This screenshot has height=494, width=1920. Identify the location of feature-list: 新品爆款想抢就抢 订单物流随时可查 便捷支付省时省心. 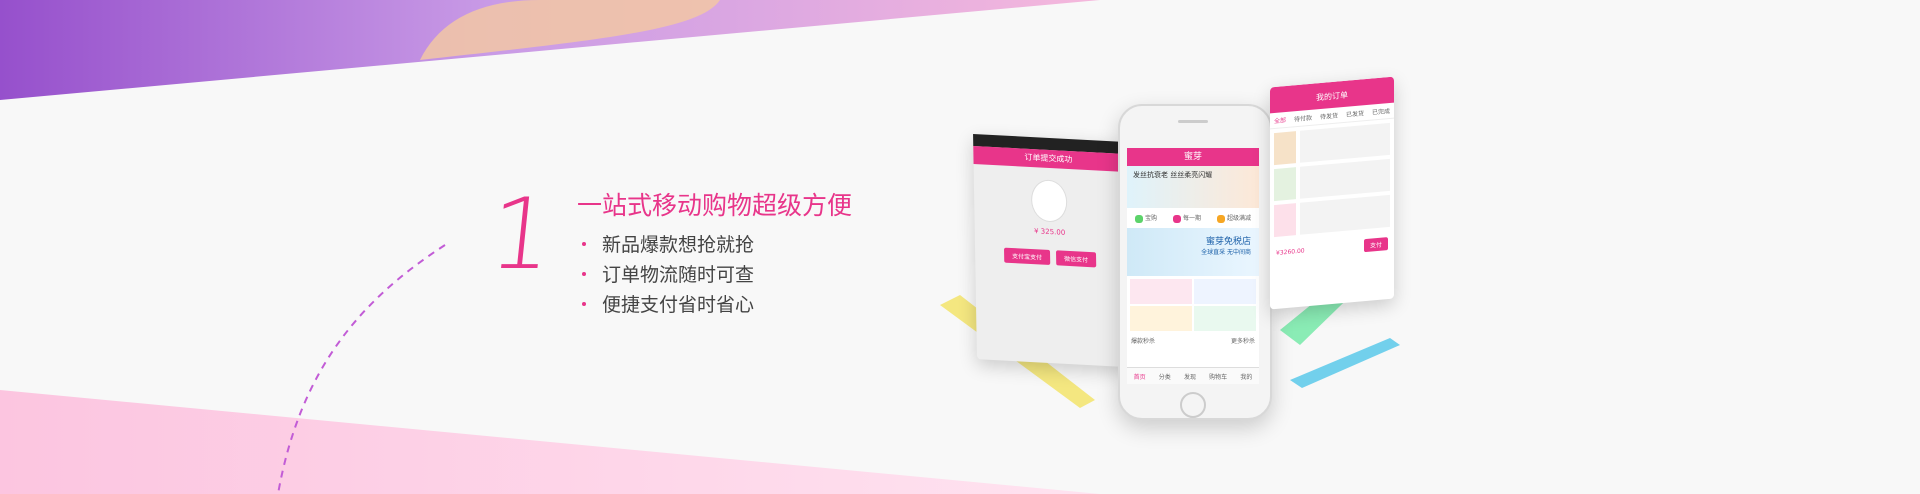
(668, 275).